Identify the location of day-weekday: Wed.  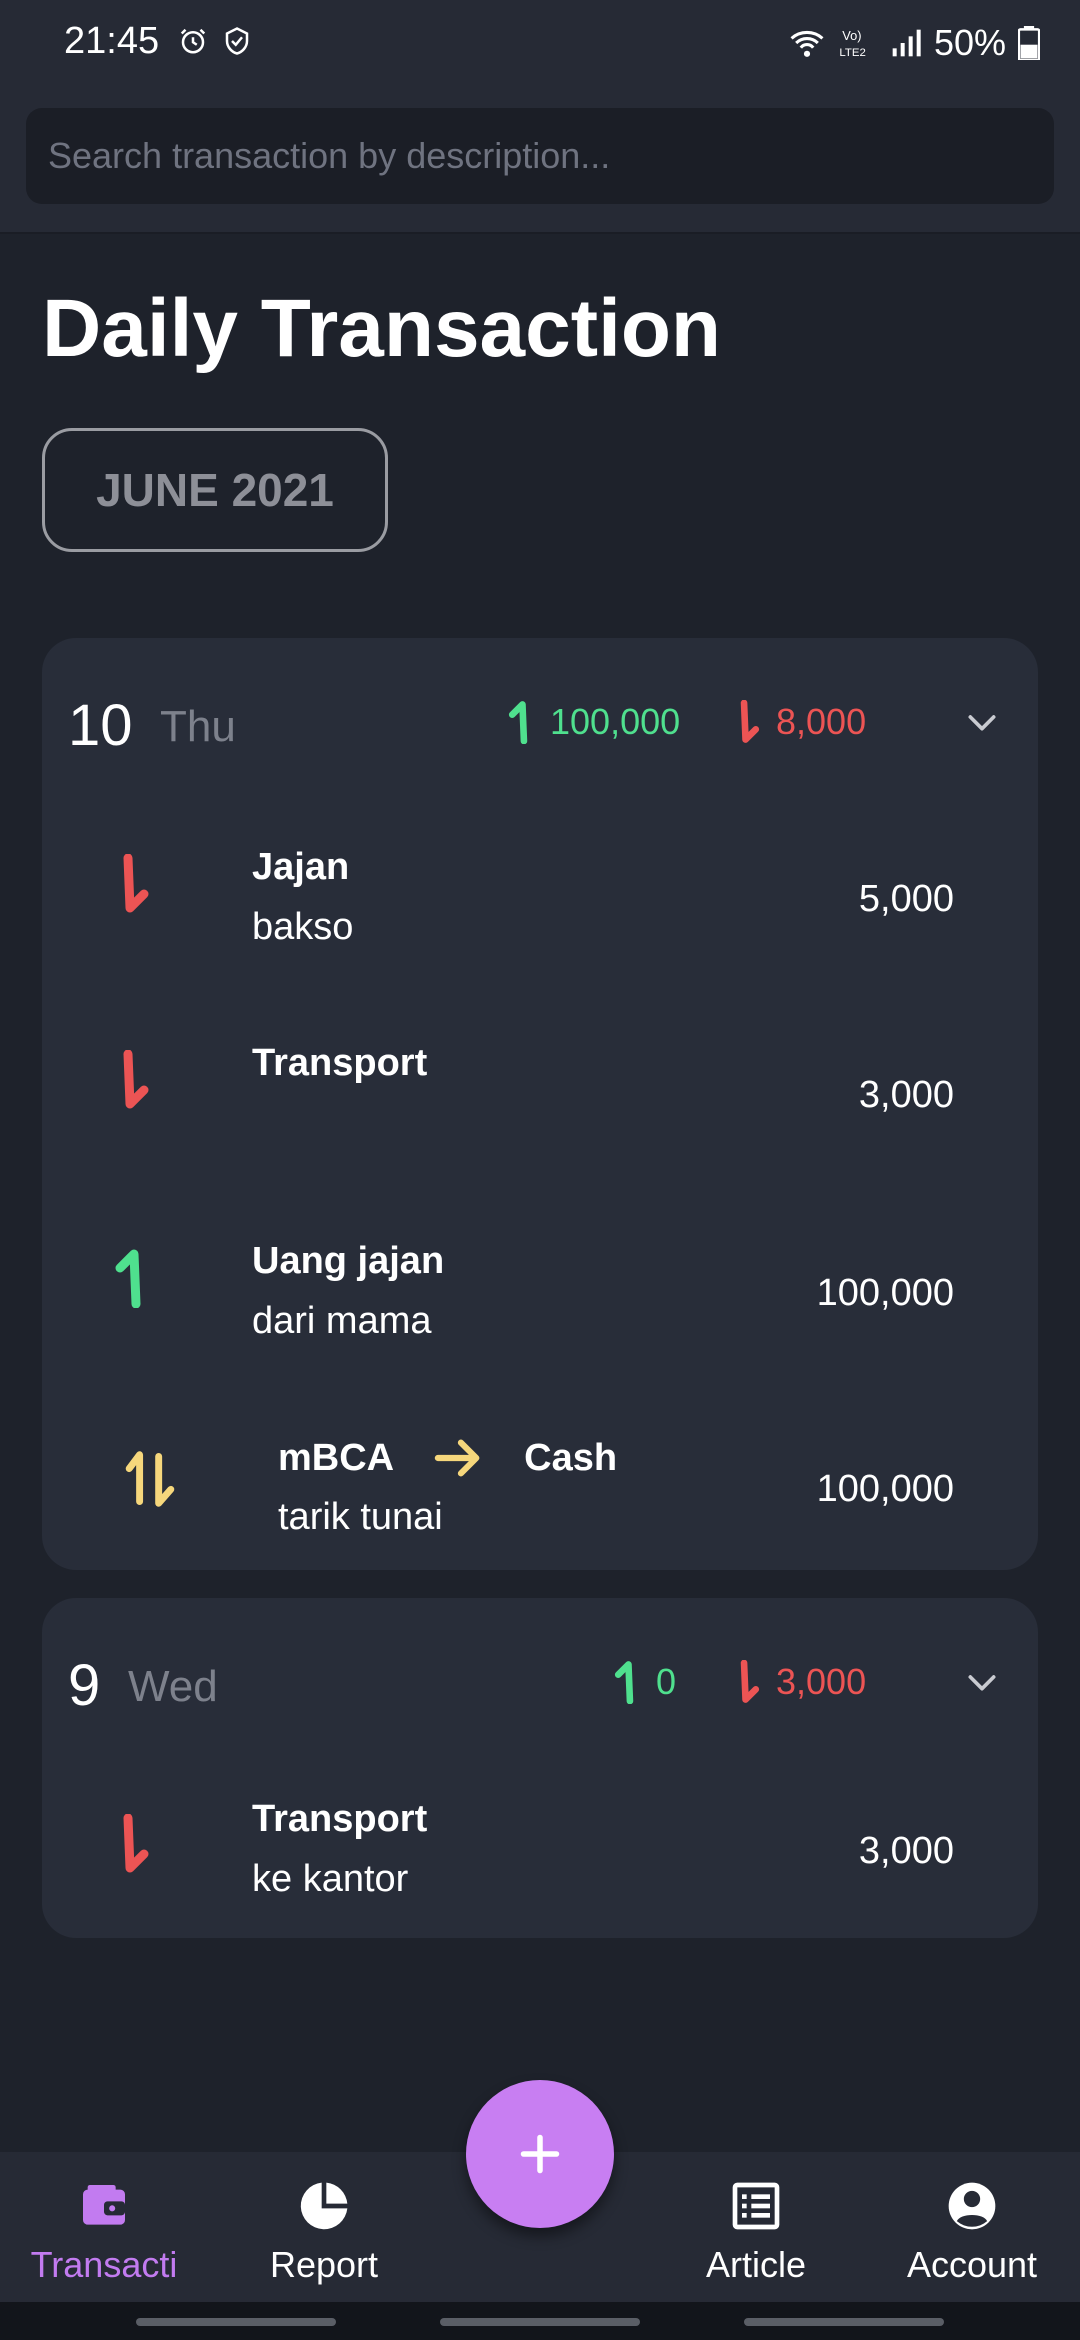
(173, 1686).